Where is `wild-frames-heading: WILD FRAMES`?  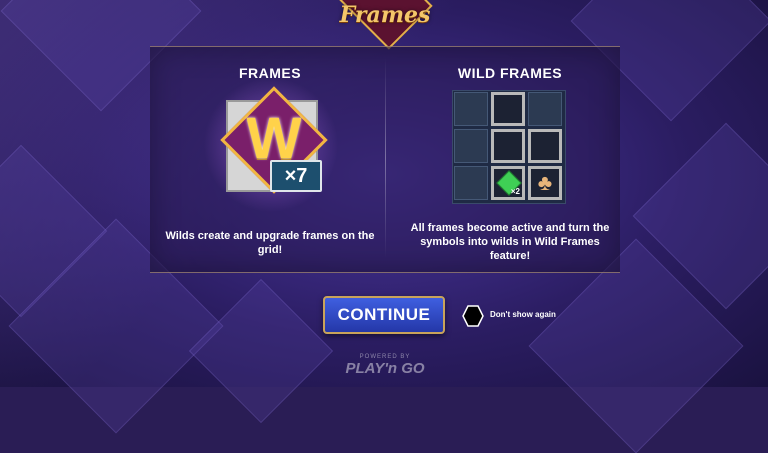
wild-frames-heading: WILD FRAMES is located at coordinates (510, 73).